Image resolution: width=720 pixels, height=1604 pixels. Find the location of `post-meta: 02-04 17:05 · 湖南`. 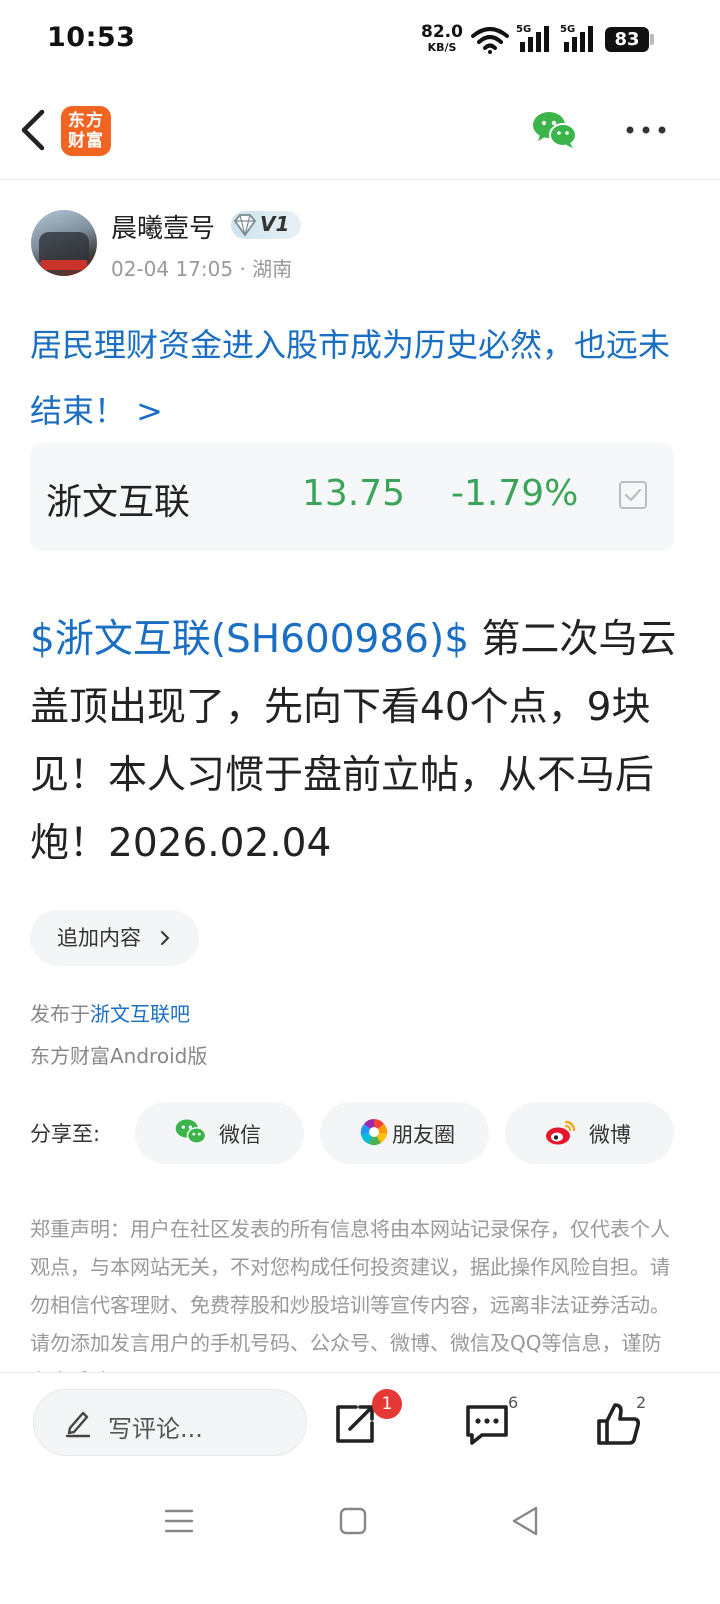

post-meta: 02-04 17:05 · 湖南 is located at coordinates (201, 267).